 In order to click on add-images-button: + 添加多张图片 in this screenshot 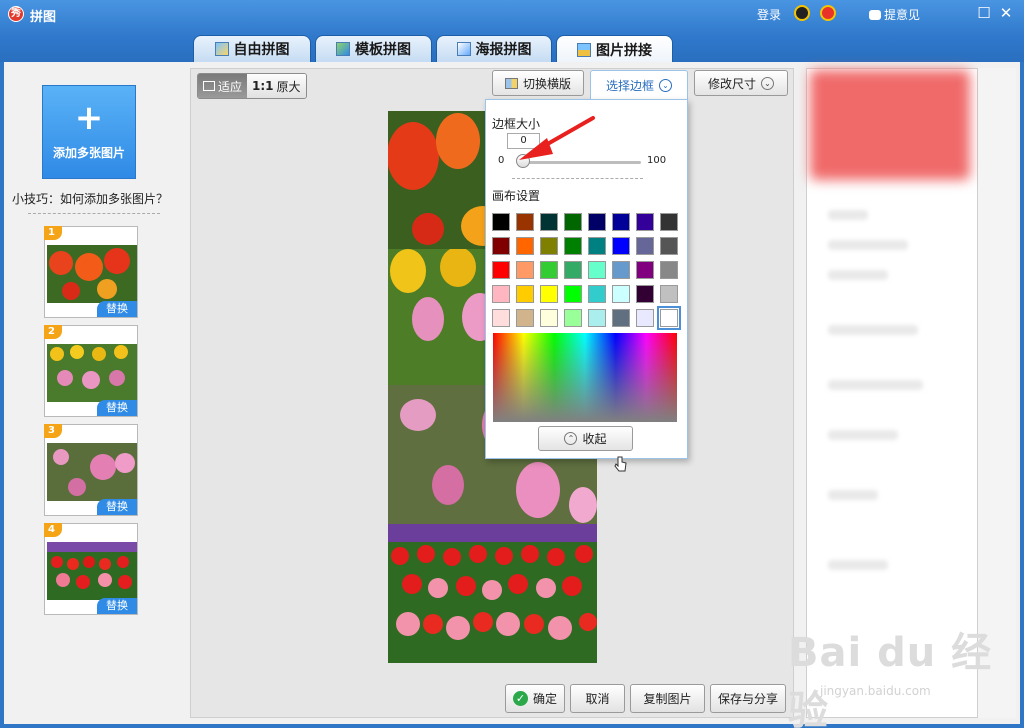, I will do `click(89, 132)`.